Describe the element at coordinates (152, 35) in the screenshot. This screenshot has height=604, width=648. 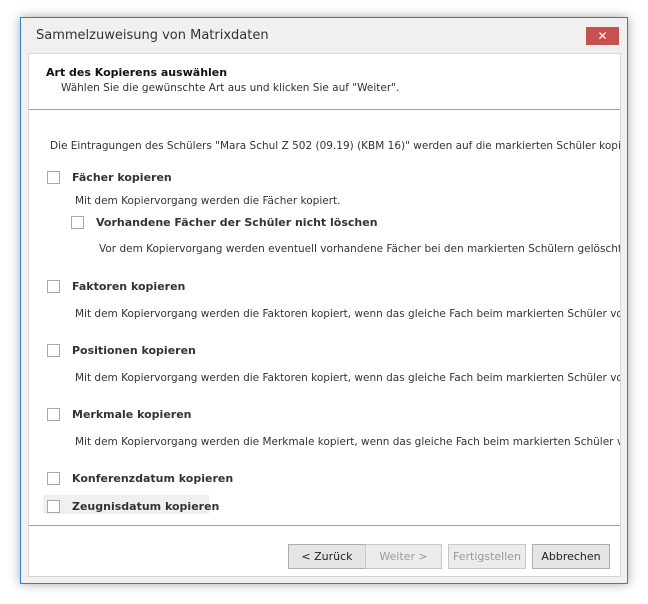
I see `window-title: Sammelzuweisung von Matrixdaten` at that location.